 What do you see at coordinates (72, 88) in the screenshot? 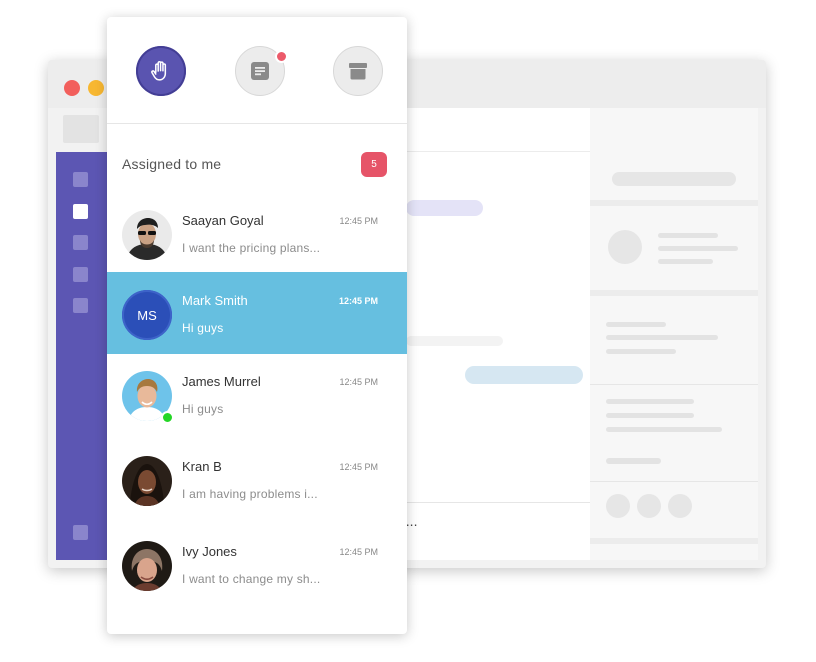
I see `window-close-button` at bounding box center [72, 88].